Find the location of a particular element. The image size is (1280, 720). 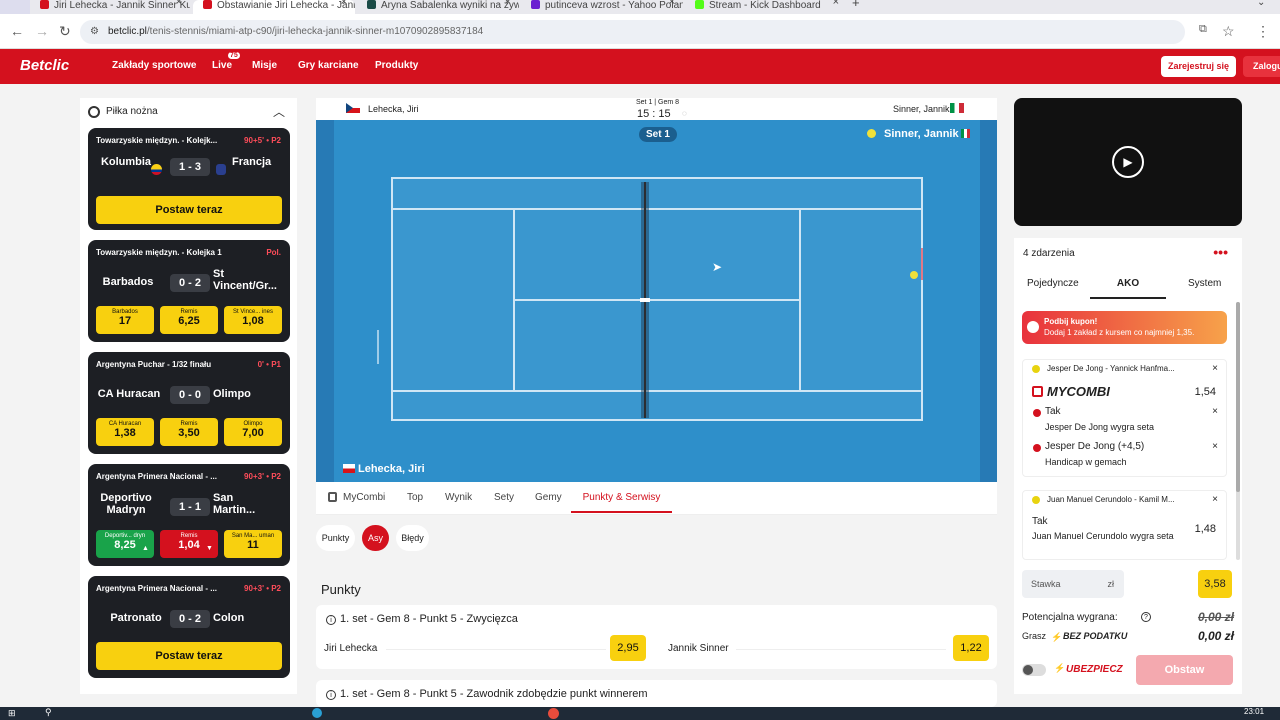

install-app-icon: ⧉ is located at coordinates (1203, 29).